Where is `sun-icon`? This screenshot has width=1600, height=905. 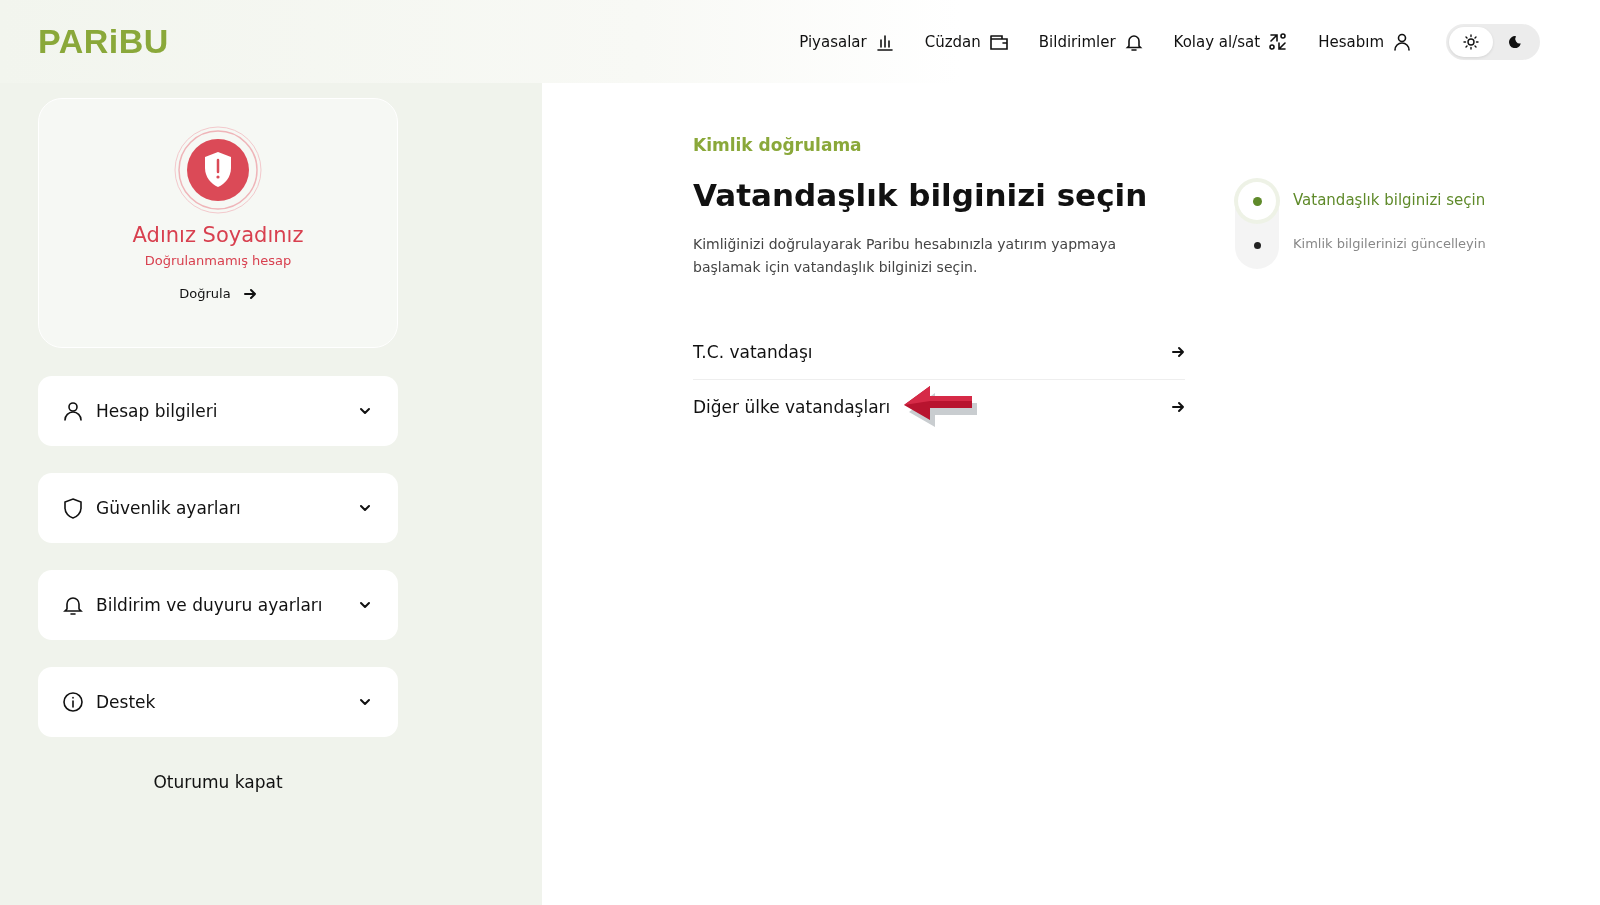 sun-icon is located at coordinates (1471, 41).